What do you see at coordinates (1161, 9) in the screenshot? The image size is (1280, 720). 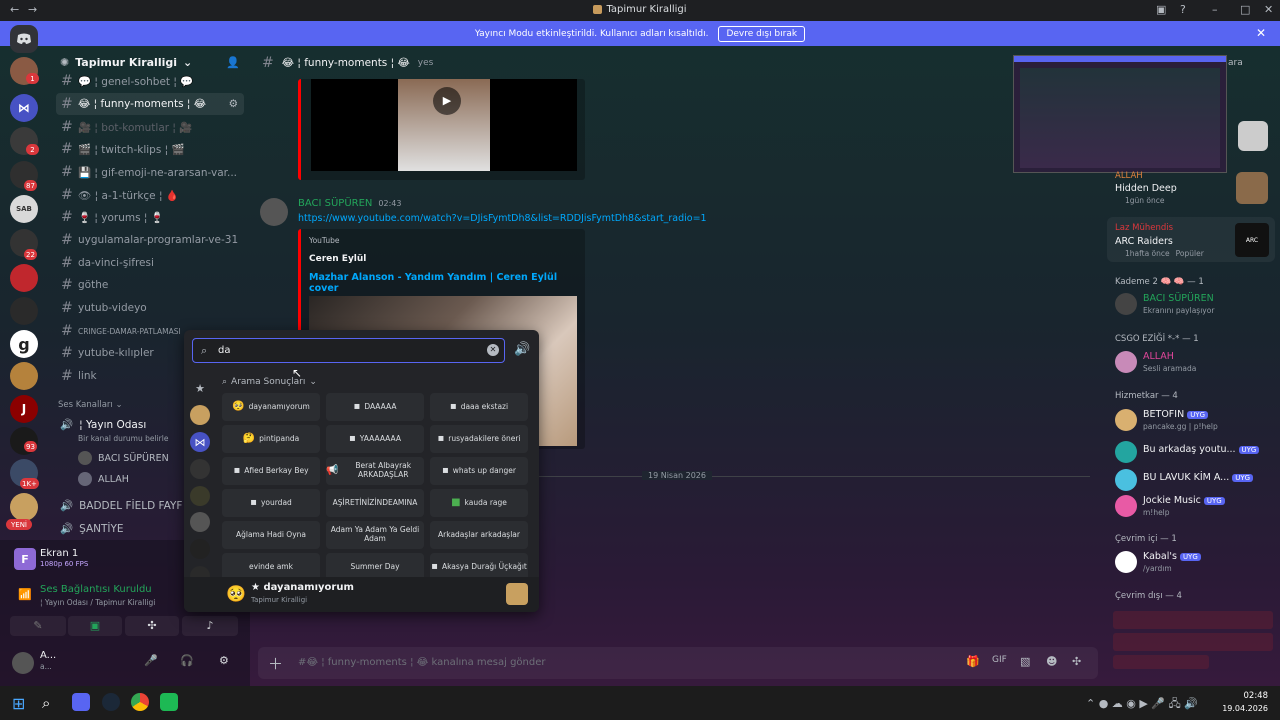 I see `inbox-icon: ▣` at bounding box center [1161, 9].